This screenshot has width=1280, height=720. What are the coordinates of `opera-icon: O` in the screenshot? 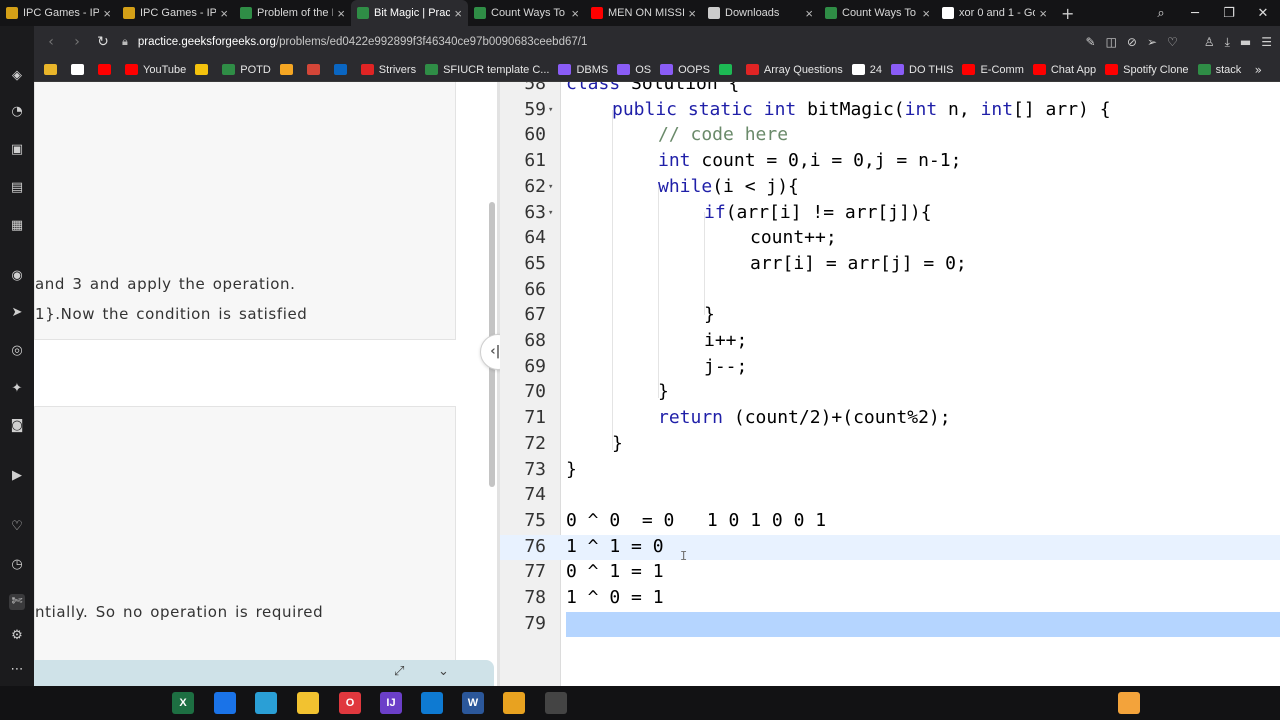 It's located at (350, 703).